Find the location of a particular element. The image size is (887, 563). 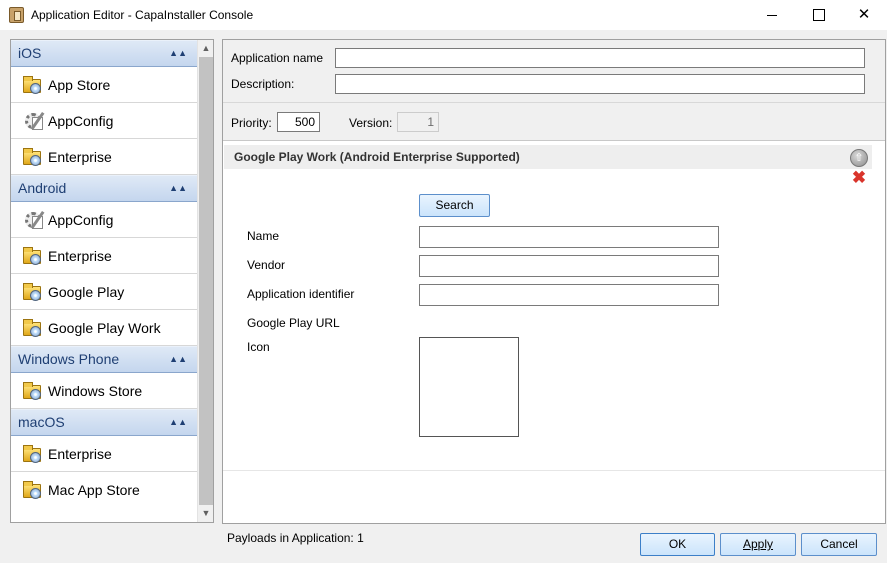

nav-item-android-enterprise: Enterprise is located at coordinates (104, 256).